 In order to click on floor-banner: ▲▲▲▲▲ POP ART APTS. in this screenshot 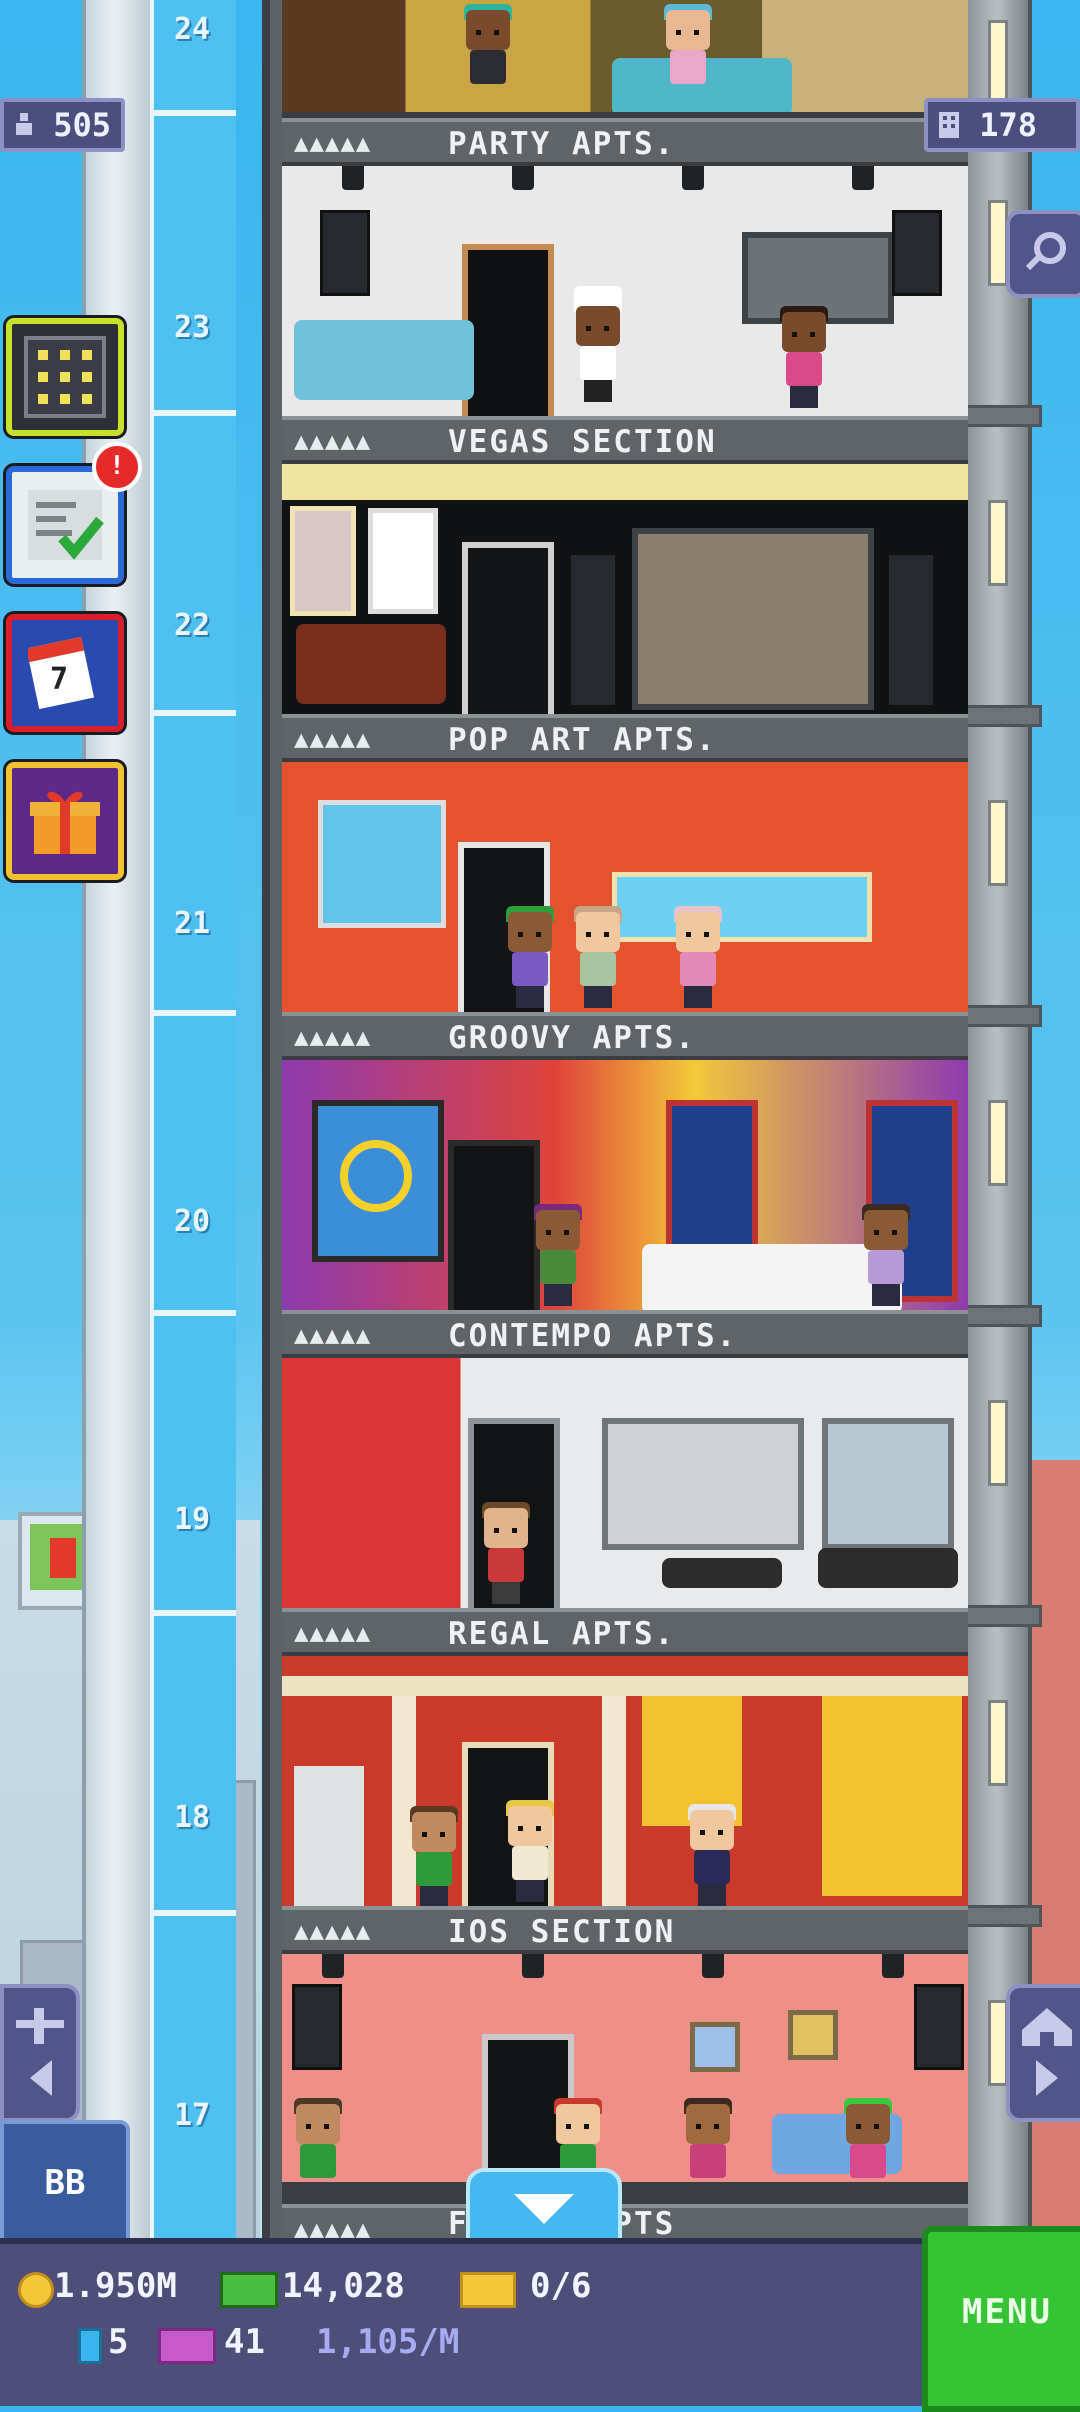, I will do `click(625, 738)`.